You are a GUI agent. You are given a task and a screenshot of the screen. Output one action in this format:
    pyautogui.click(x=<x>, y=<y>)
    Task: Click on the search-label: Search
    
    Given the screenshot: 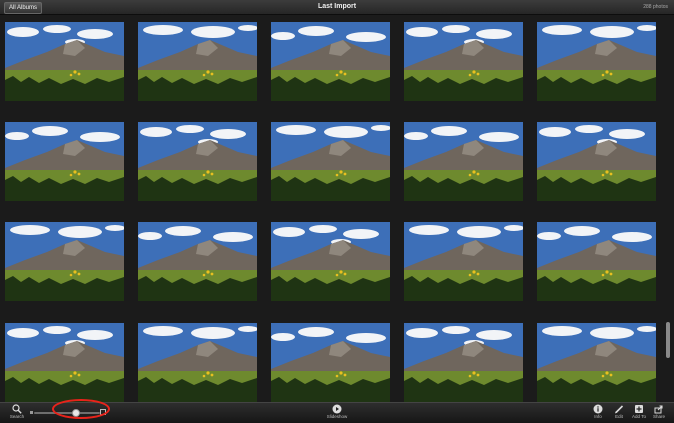 What is the action you would take?
    pyautogui.click(x=17, y=416)
    